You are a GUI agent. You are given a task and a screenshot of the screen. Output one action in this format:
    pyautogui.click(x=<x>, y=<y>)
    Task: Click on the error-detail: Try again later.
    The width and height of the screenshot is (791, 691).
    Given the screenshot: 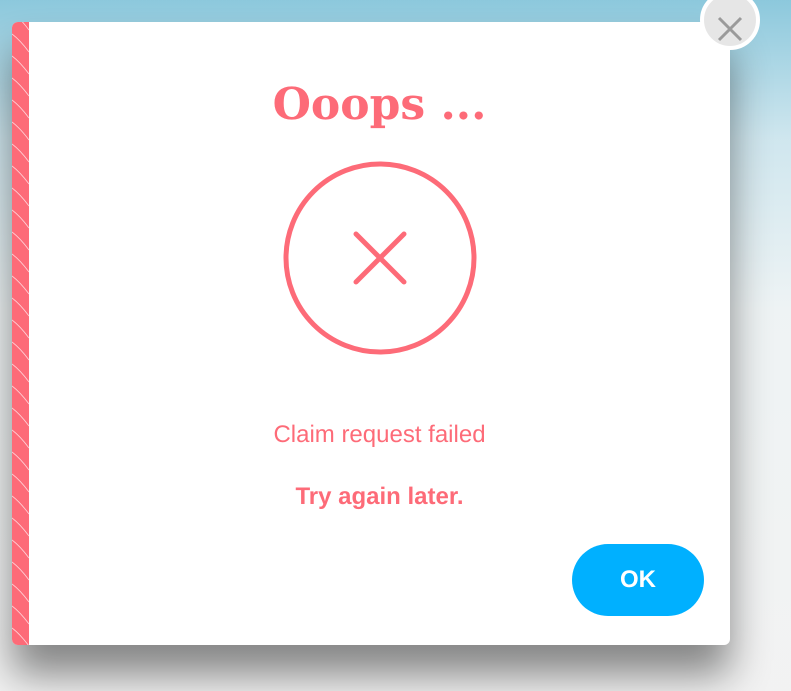 What is the action you would take?
    pyautogui.click(x=379, y=497)
    